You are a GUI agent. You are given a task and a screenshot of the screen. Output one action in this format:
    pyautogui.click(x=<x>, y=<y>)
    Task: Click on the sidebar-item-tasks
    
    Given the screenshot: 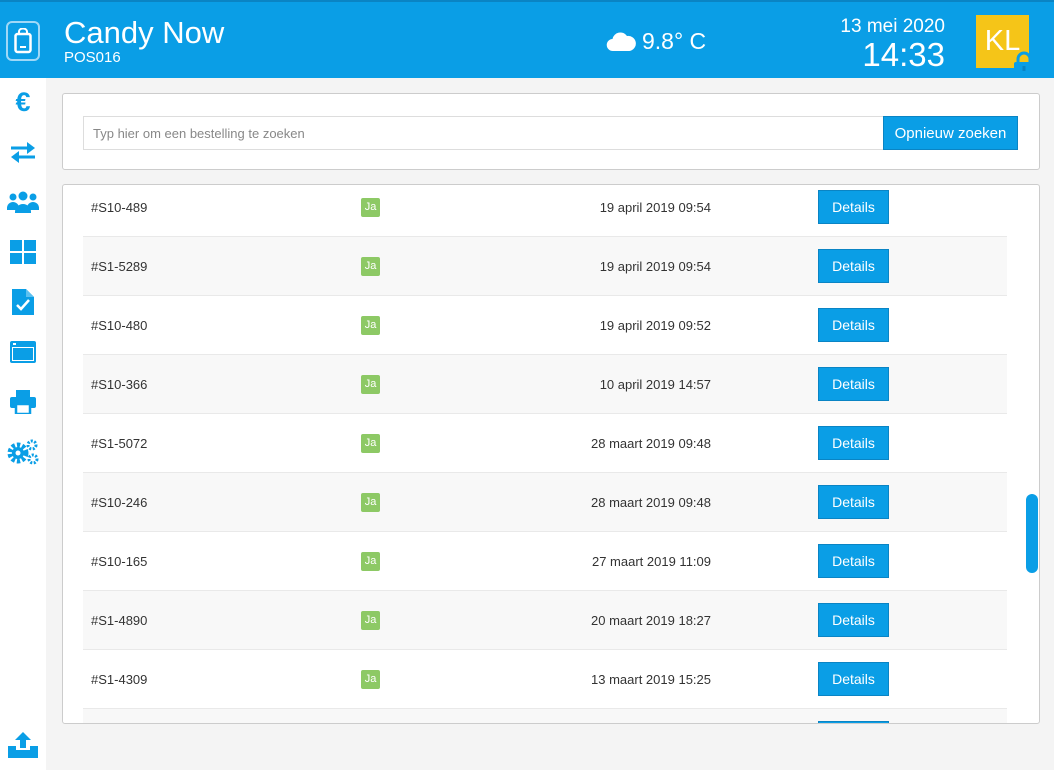 What is the action you would take?
    pyautogui.click(x=23, y=302)
    